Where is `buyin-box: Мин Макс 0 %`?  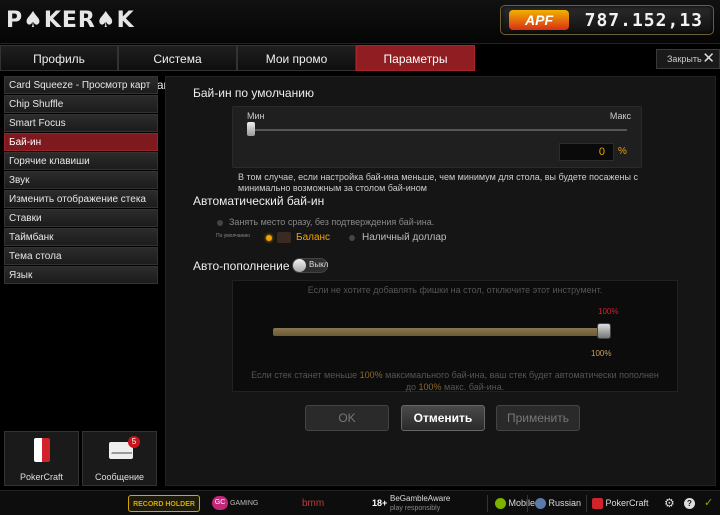 buyin-box: Мин Макс 0 % is located at coordinates (437, 137).